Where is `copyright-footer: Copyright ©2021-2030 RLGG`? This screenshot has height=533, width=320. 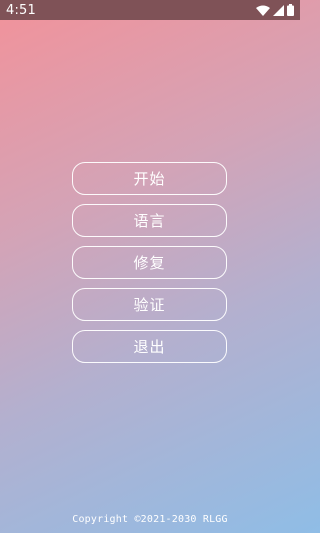
copyright-footer: Copyright ©2021-2030 RLGG is located at coordinates (150, 519).